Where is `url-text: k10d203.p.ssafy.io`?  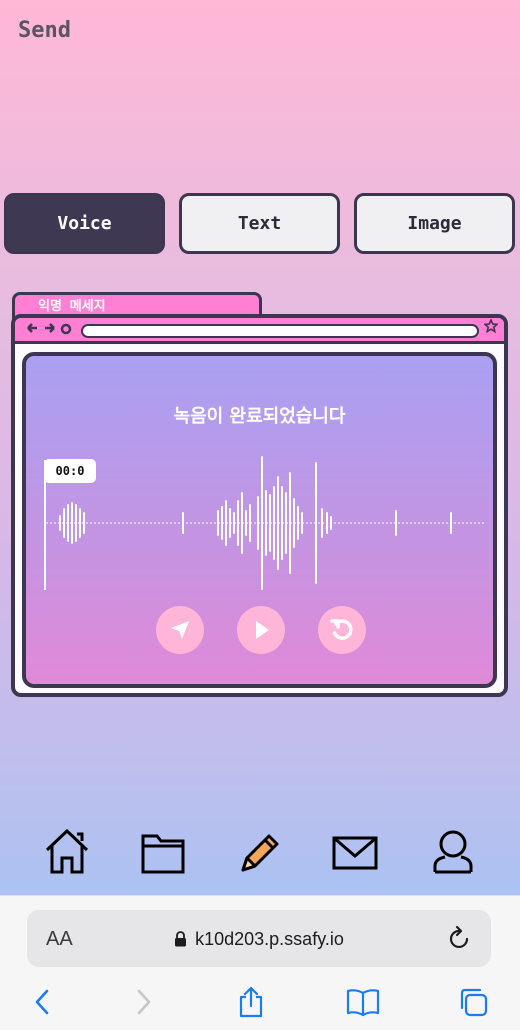
url-text: k10d203.p.ssafy.io is located at coordinates (269, 939).